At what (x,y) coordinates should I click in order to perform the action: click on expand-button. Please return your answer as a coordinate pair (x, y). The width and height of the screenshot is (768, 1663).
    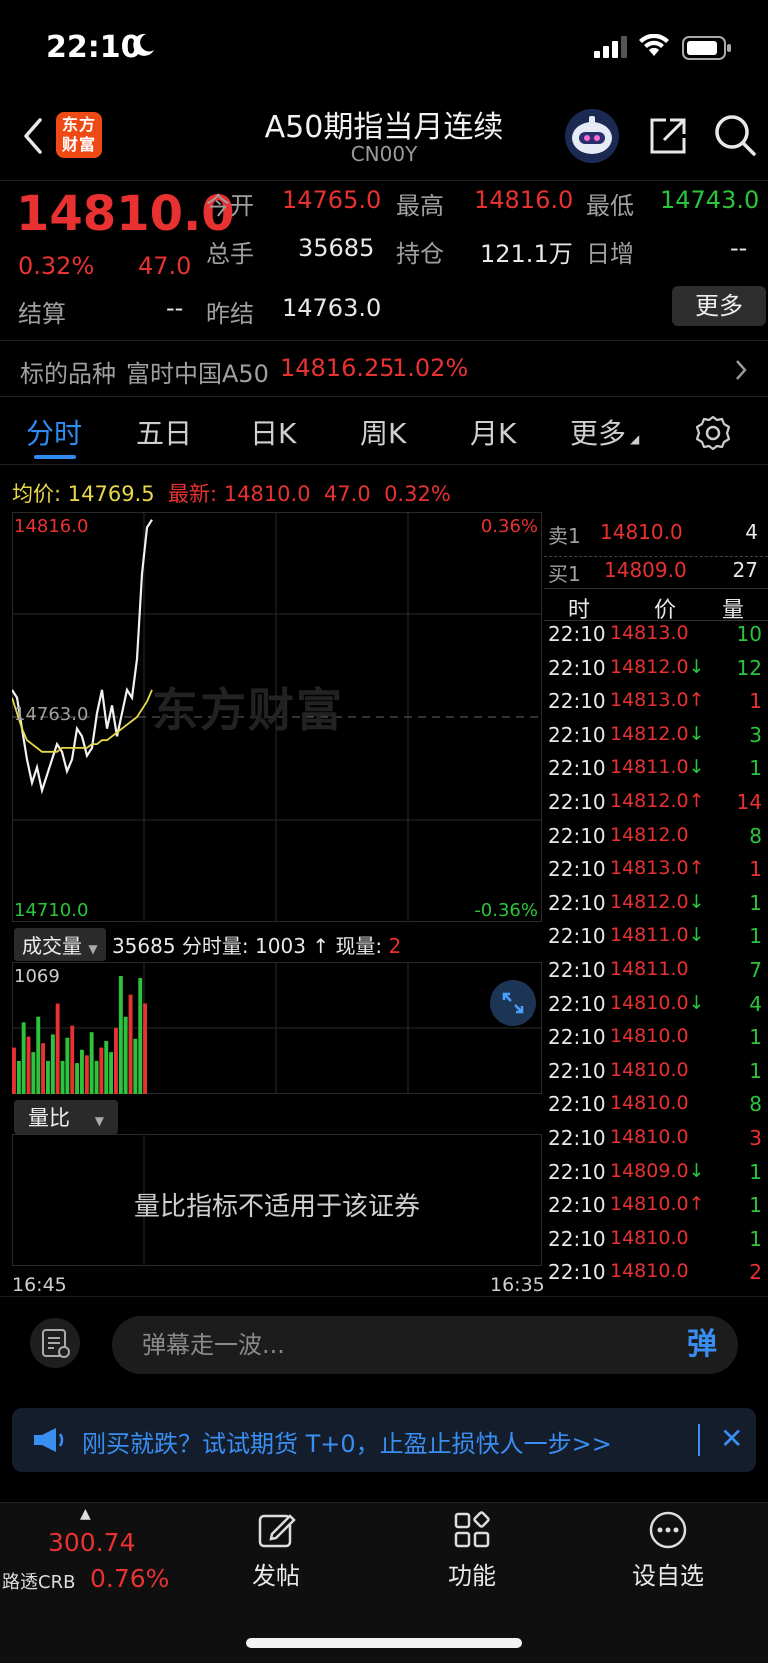
    Looking at the image, I should click on (513, 1003).